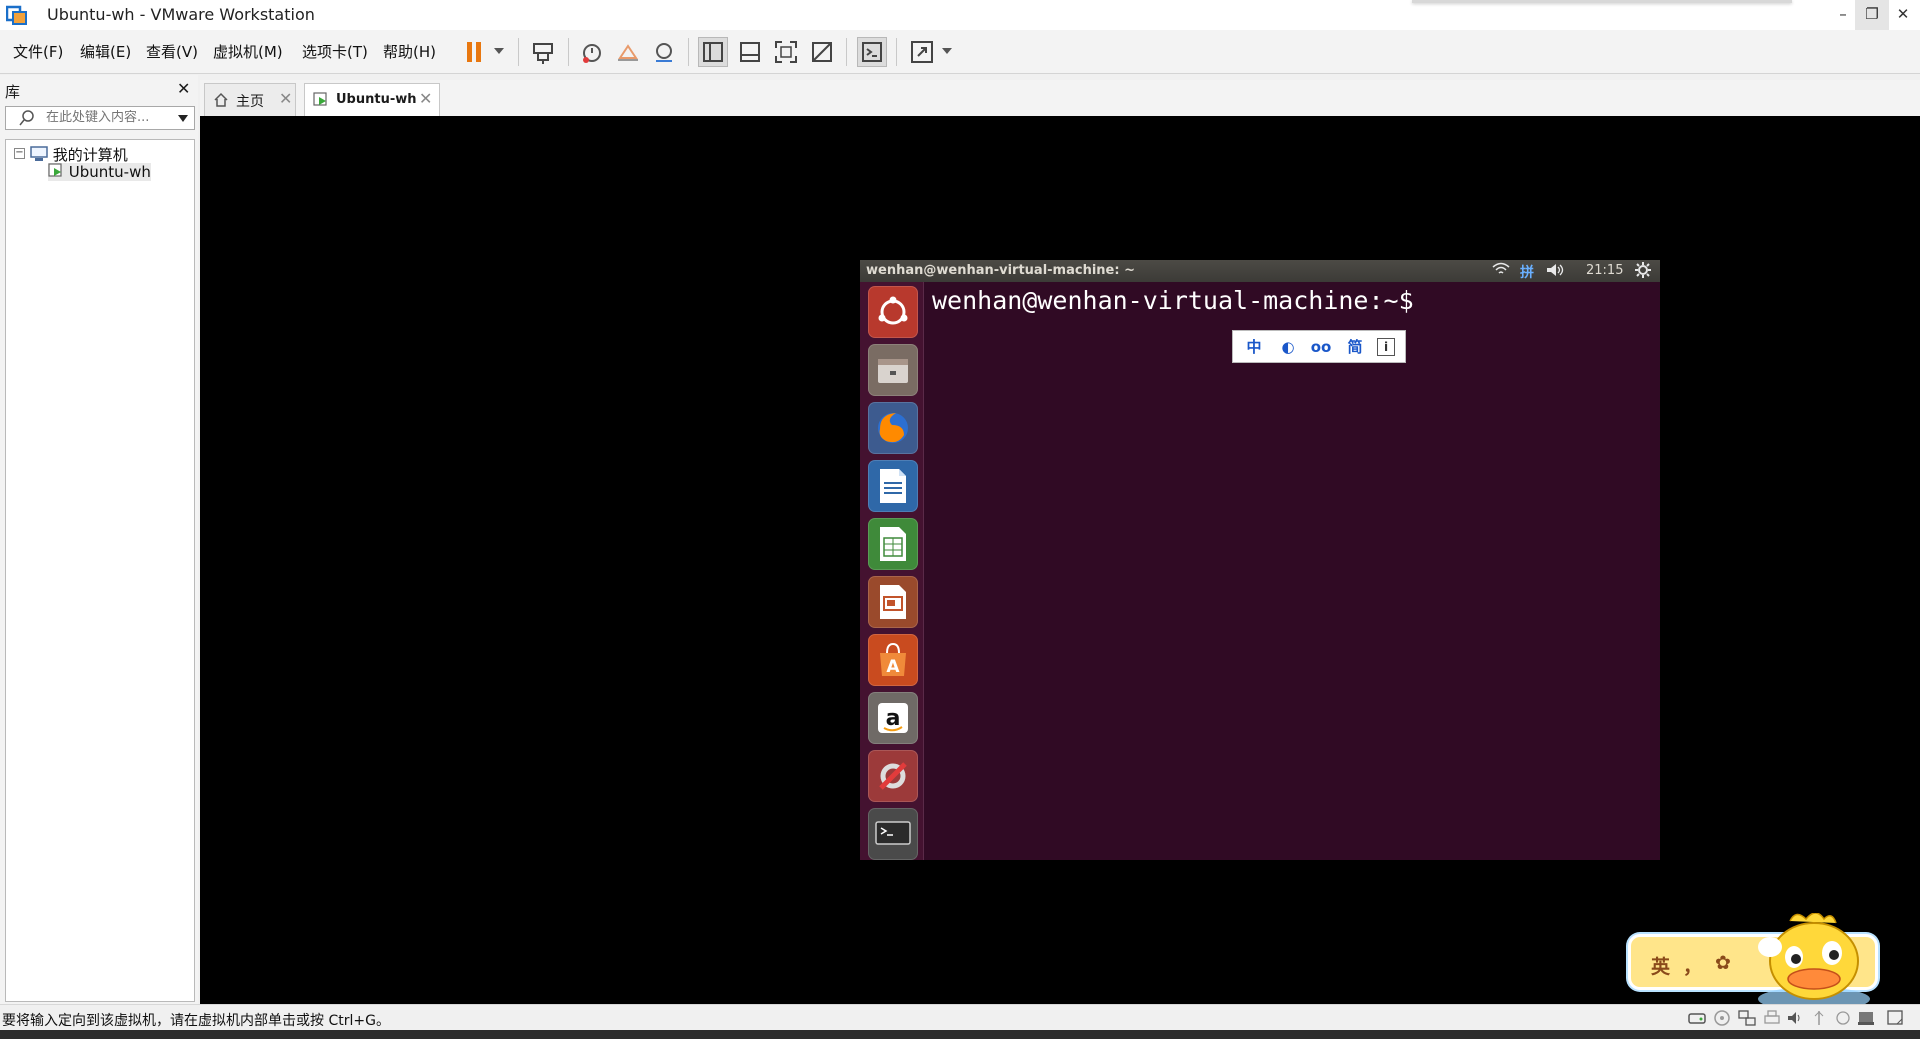  Describe the element at coordinates (1604, 270) in the screenshot. I see `clock: 21:15` at that location.